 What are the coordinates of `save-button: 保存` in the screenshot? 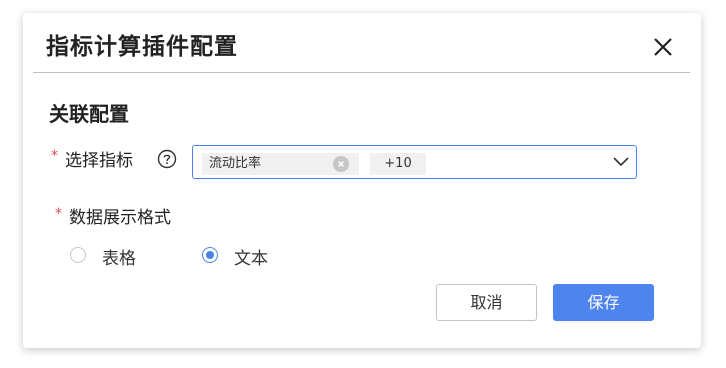 It's located at (603, 302).